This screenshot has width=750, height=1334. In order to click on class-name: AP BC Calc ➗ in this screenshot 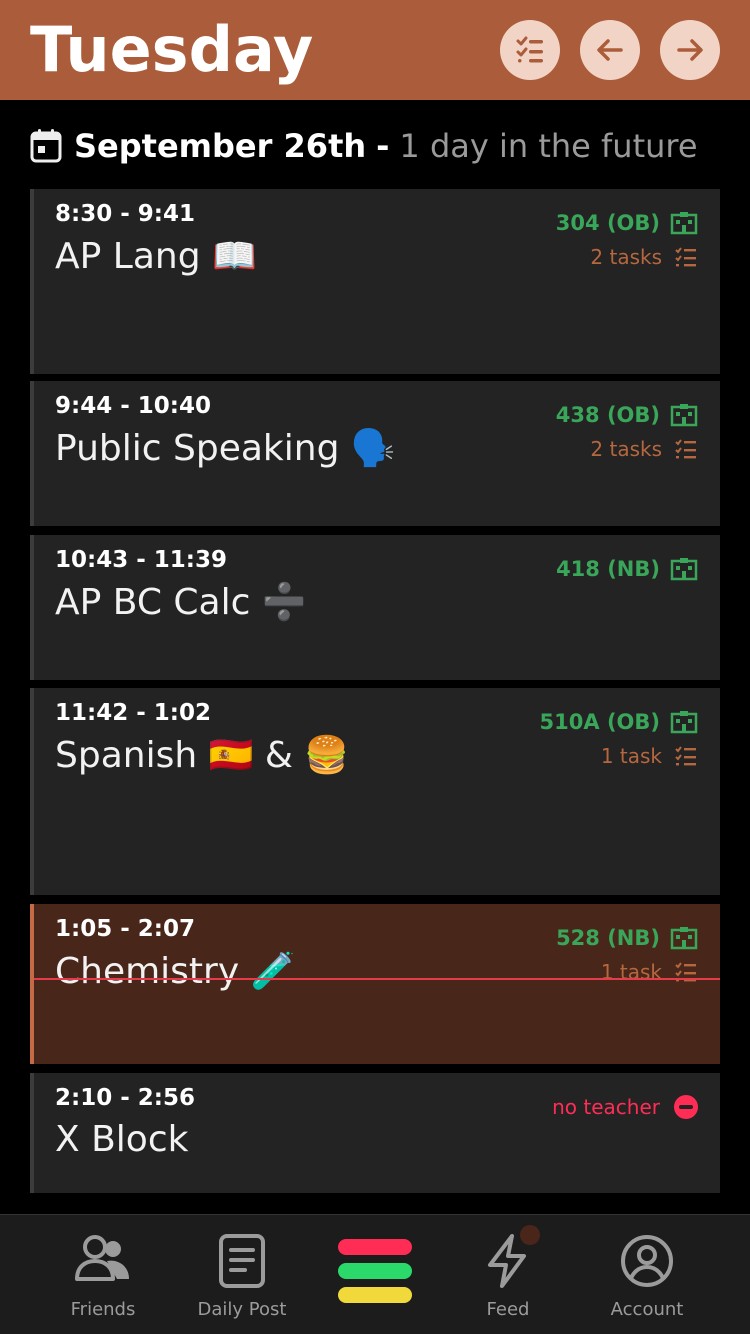, I will do `click(181, 602)`.